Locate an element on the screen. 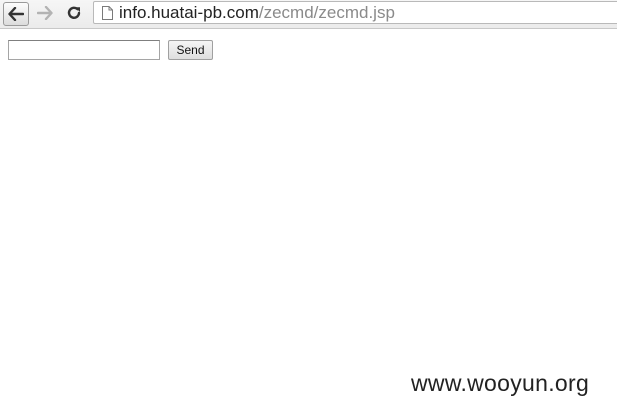  back-button is located at coordinates (16, 14).